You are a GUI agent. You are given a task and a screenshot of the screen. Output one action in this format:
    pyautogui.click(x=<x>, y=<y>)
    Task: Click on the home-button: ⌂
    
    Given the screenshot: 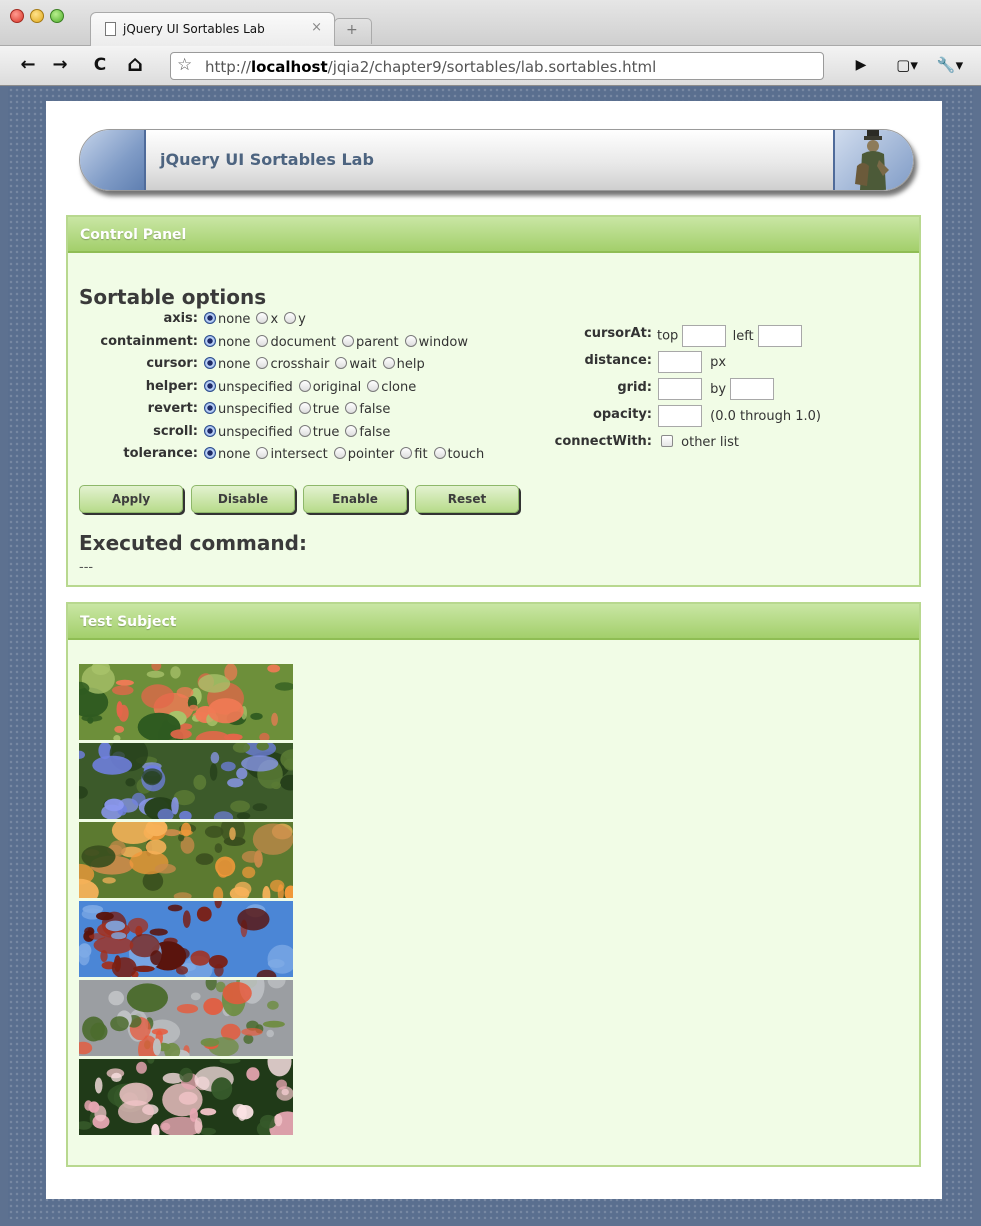 What is the action you would take?
    pyautogui.click(x=135, y=65)
    